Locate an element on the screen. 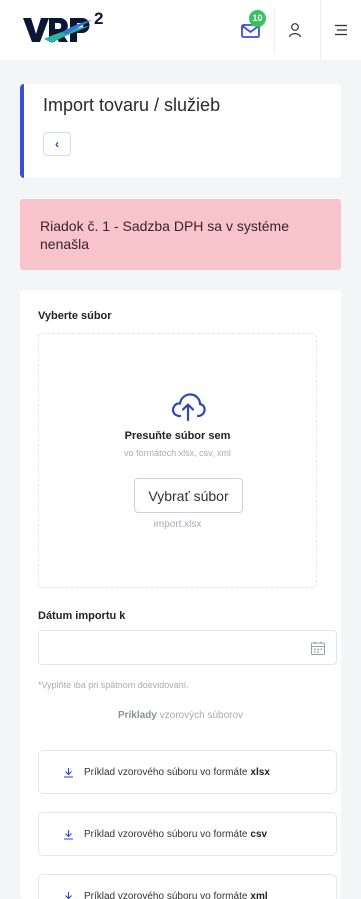 The width and height of the screenshot is (361, 899). download-format: csv is located at coordinates (259, 834).